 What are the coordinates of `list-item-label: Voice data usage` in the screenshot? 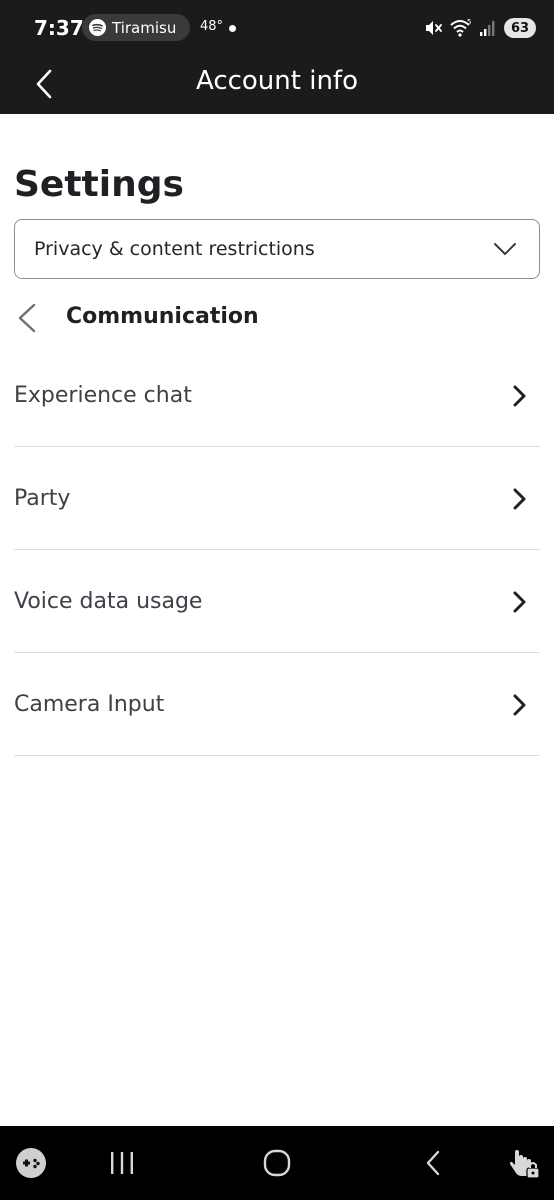 It's located at (108, 601).